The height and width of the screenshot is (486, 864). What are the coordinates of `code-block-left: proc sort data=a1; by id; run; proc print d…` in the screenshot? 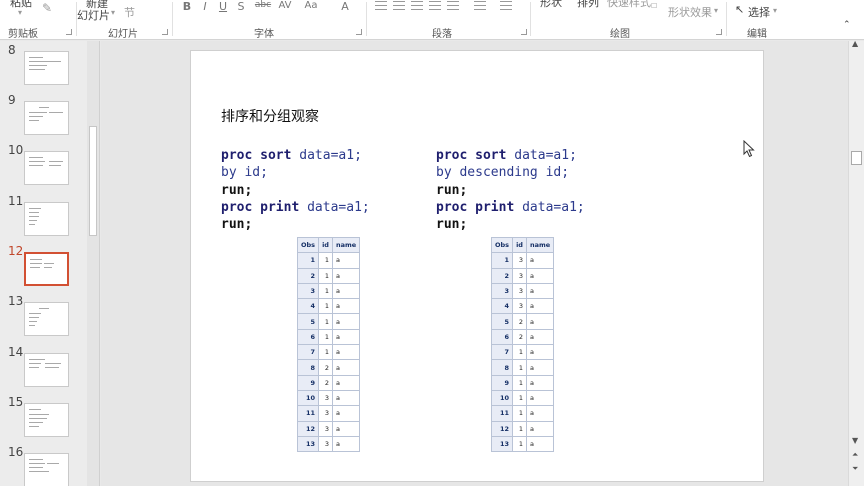 It's located at (295, 190).